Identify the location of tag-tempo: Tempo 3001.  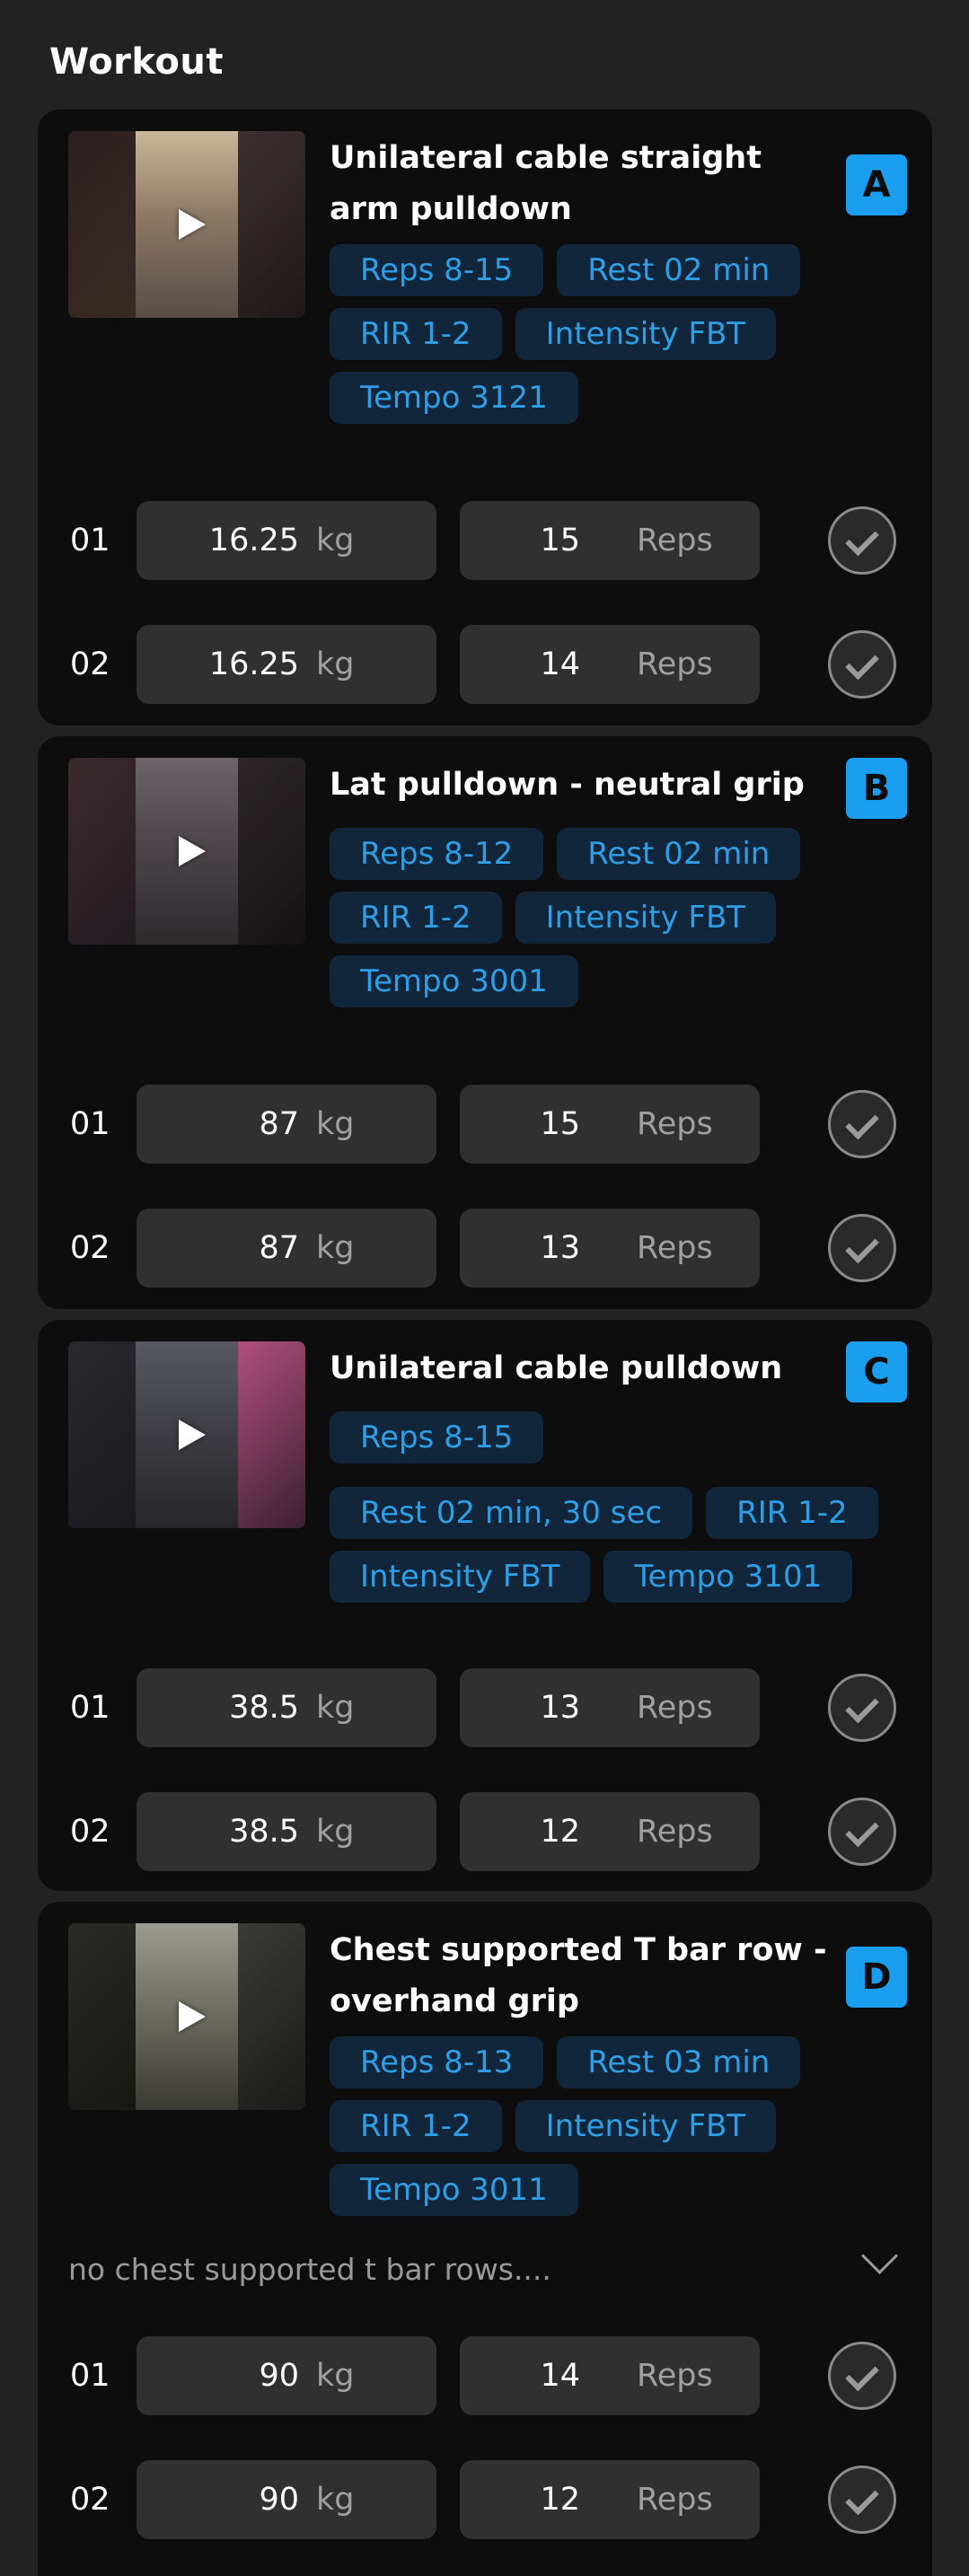
(454, 981).